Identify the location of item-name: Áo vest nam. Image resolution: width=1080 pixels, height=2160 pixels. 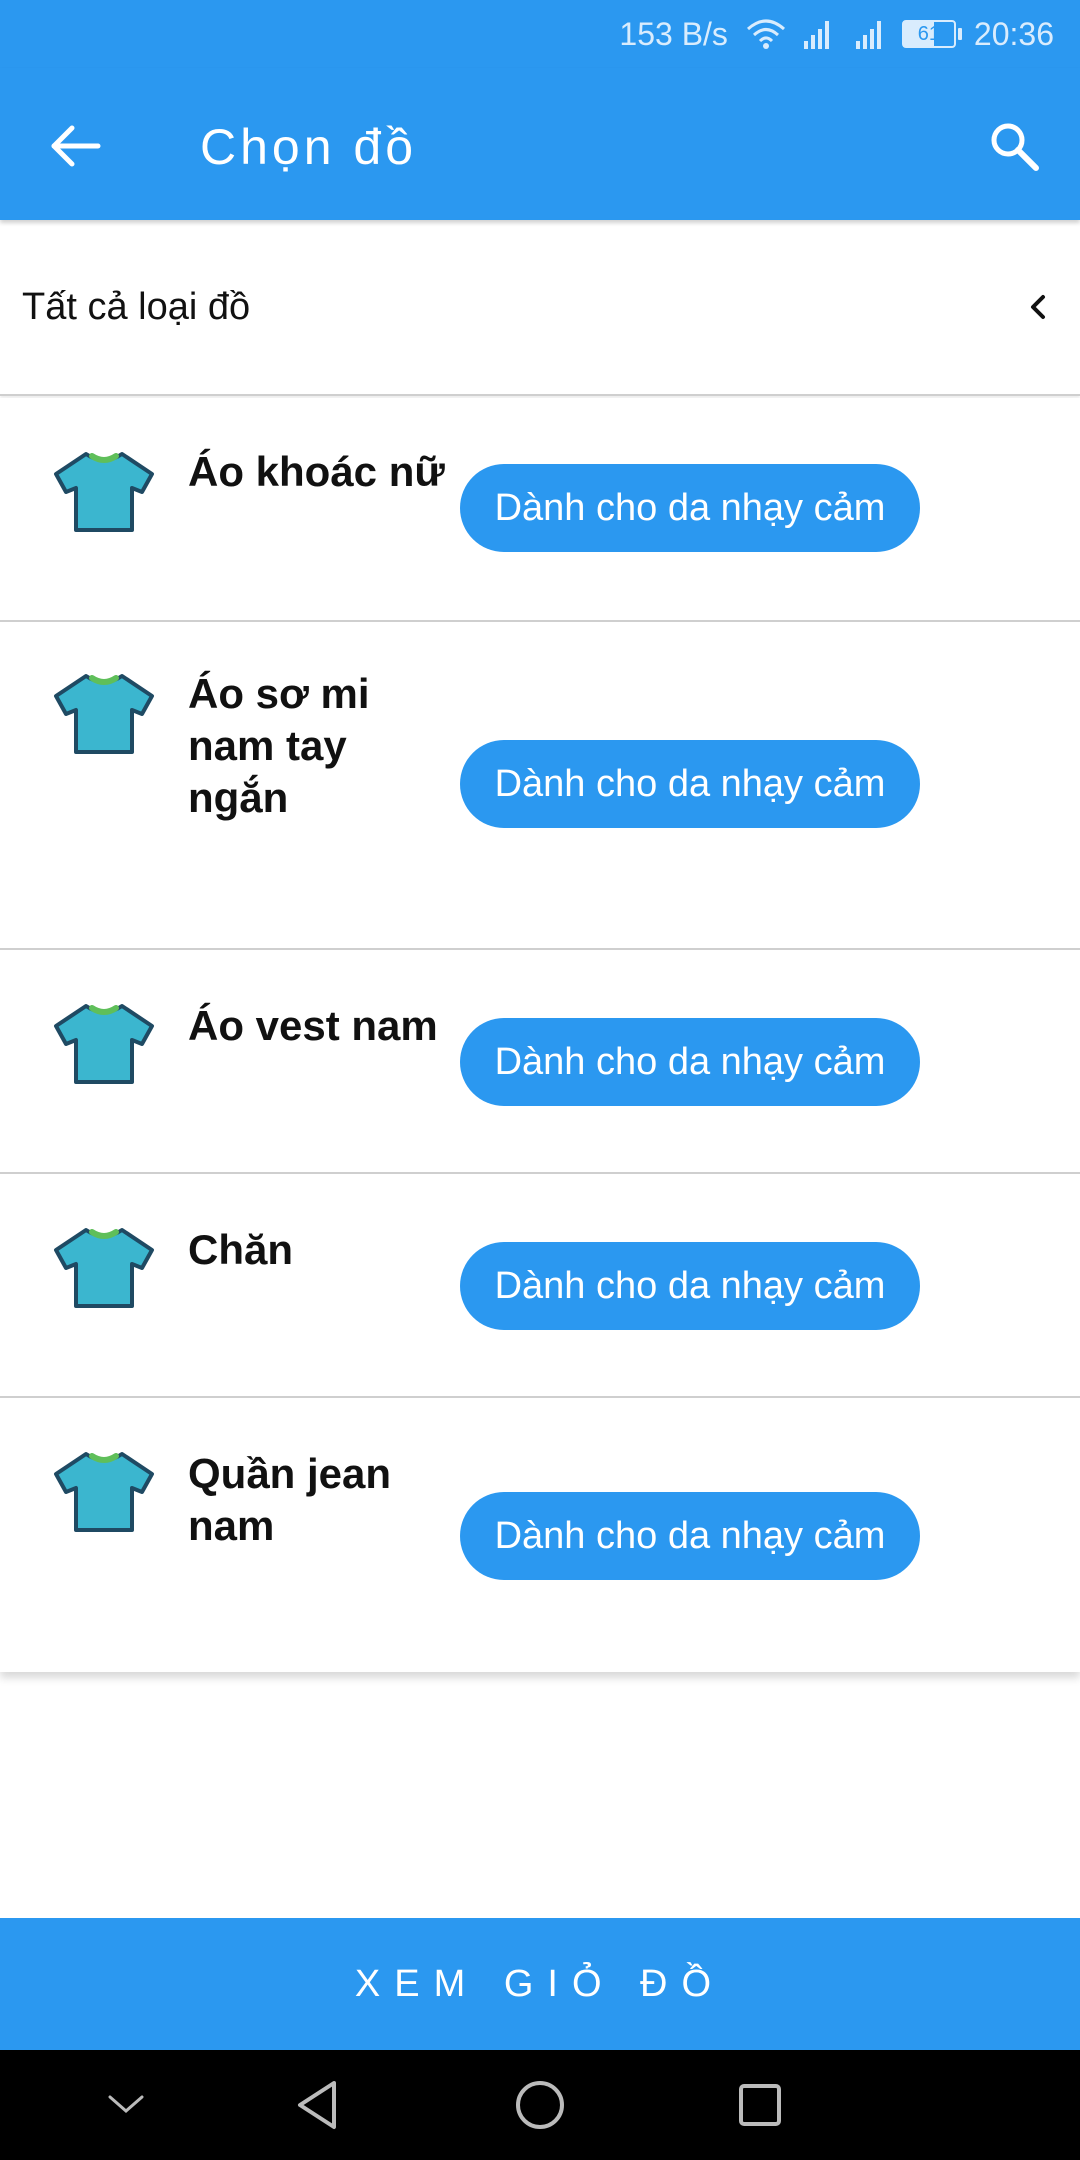
(313, 1025).